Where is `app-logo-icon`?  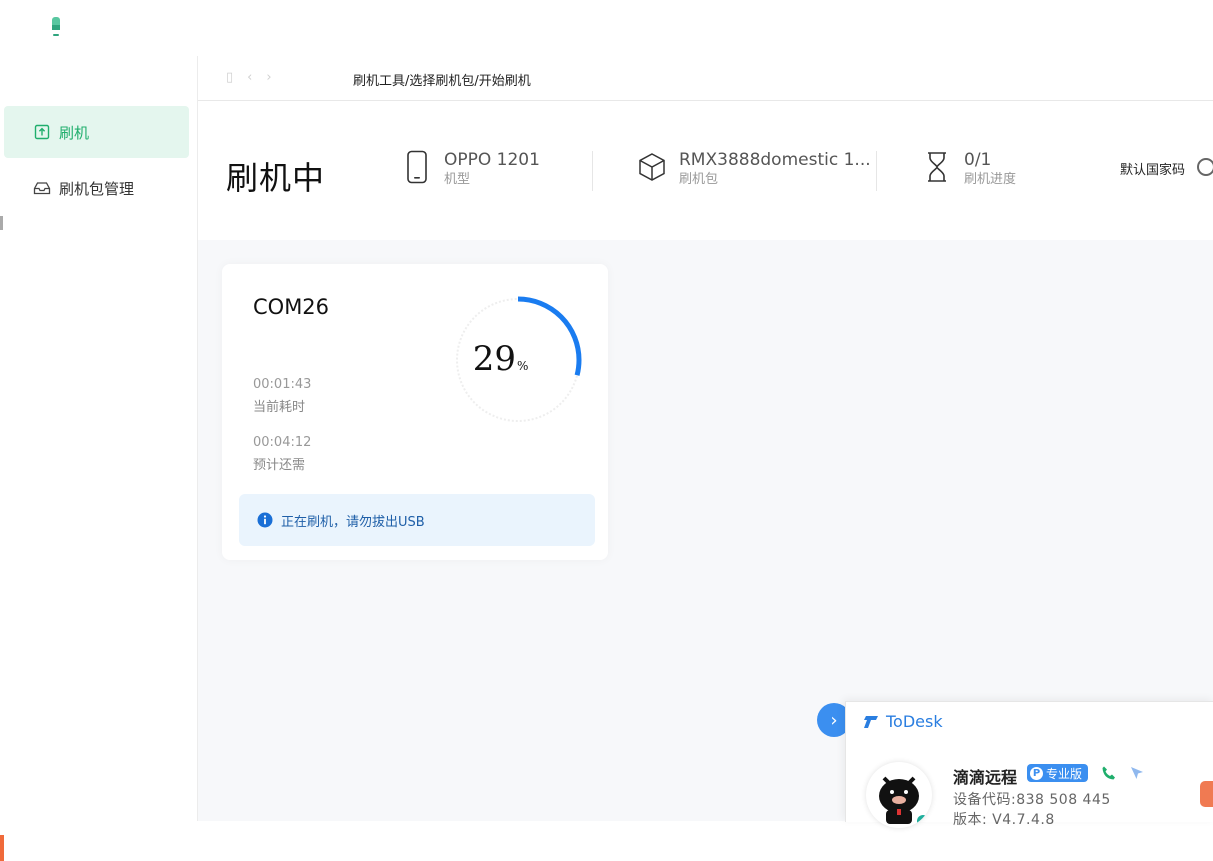
app-logo-icon is located at coordinates (56, 26).